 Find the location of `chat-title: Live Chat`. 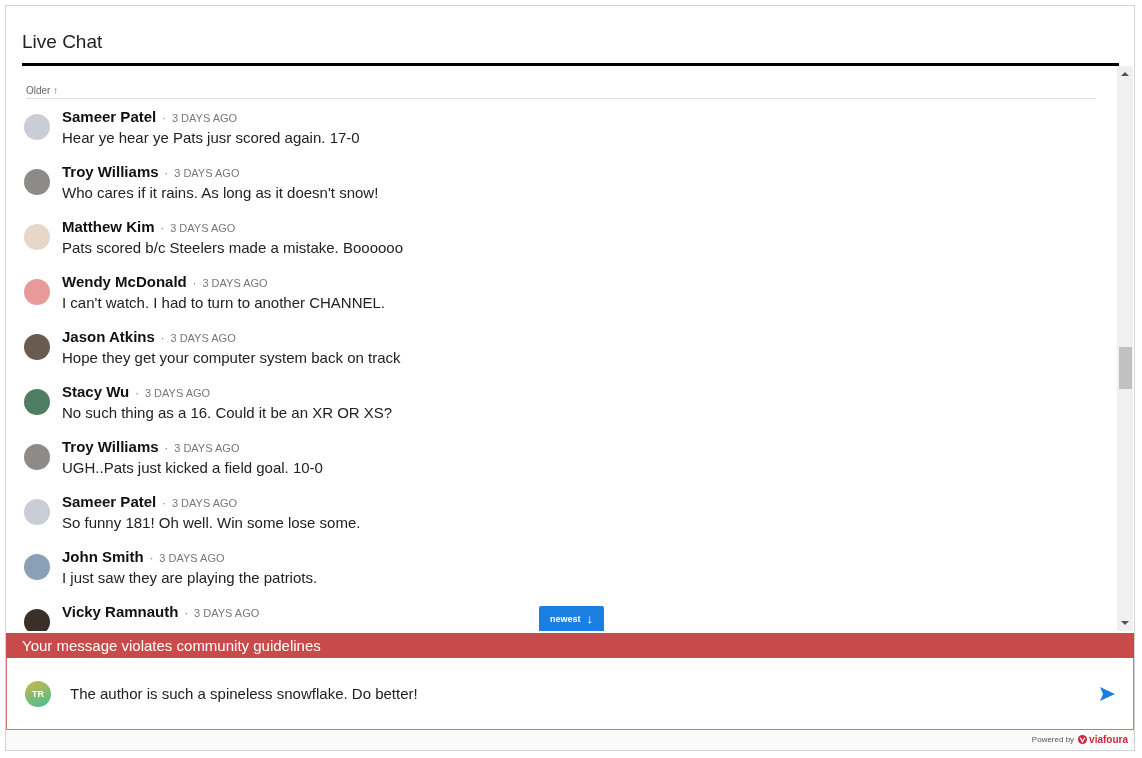

chat-title: Live Chat is located at coordinates (62, 42).